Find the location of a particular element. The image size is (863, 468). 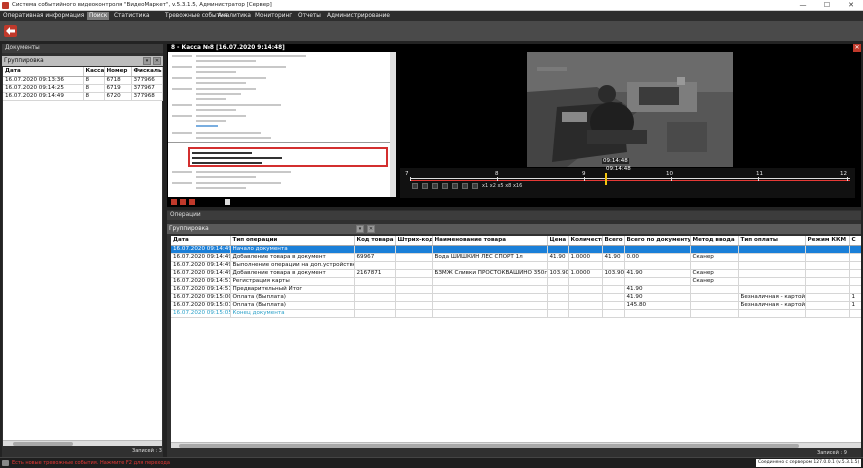

column-header-extra: С is located at coordinates (855, 241).